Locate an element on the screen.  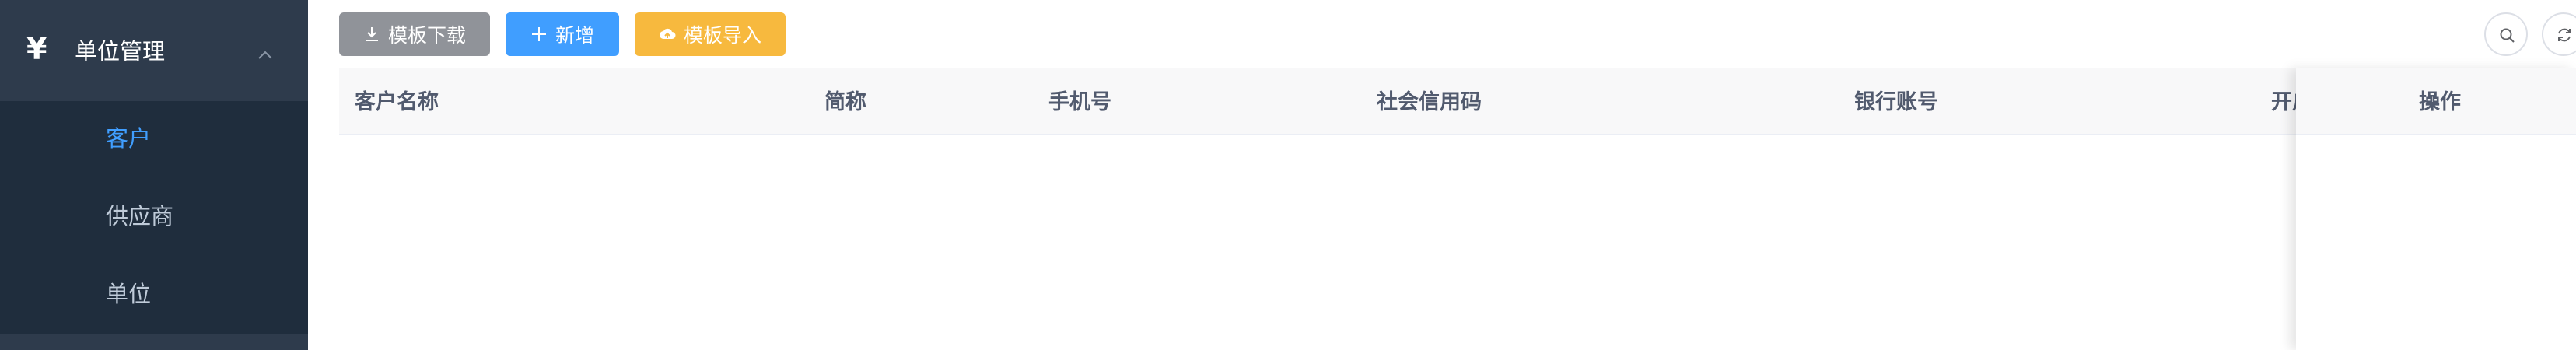
column-header-phone: 手机号 is located at coordinates (1080, 103).